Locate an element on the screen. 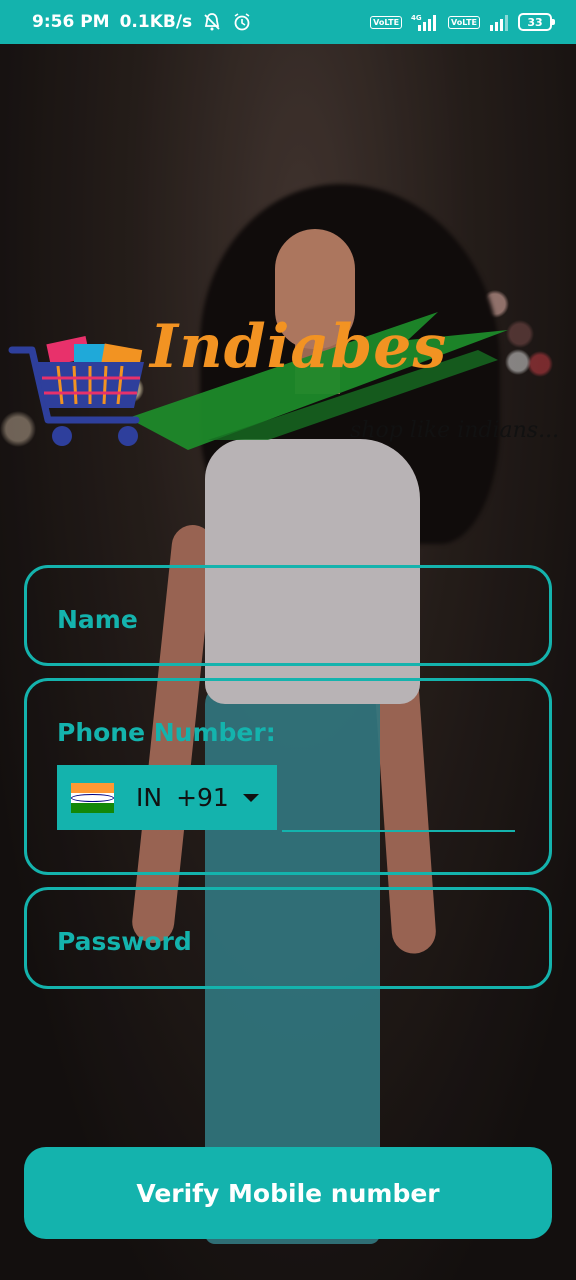 The width and height of the screenshot is (576, 1280). status-speed: 0.1KB/s is located at coordinates (156, 22).